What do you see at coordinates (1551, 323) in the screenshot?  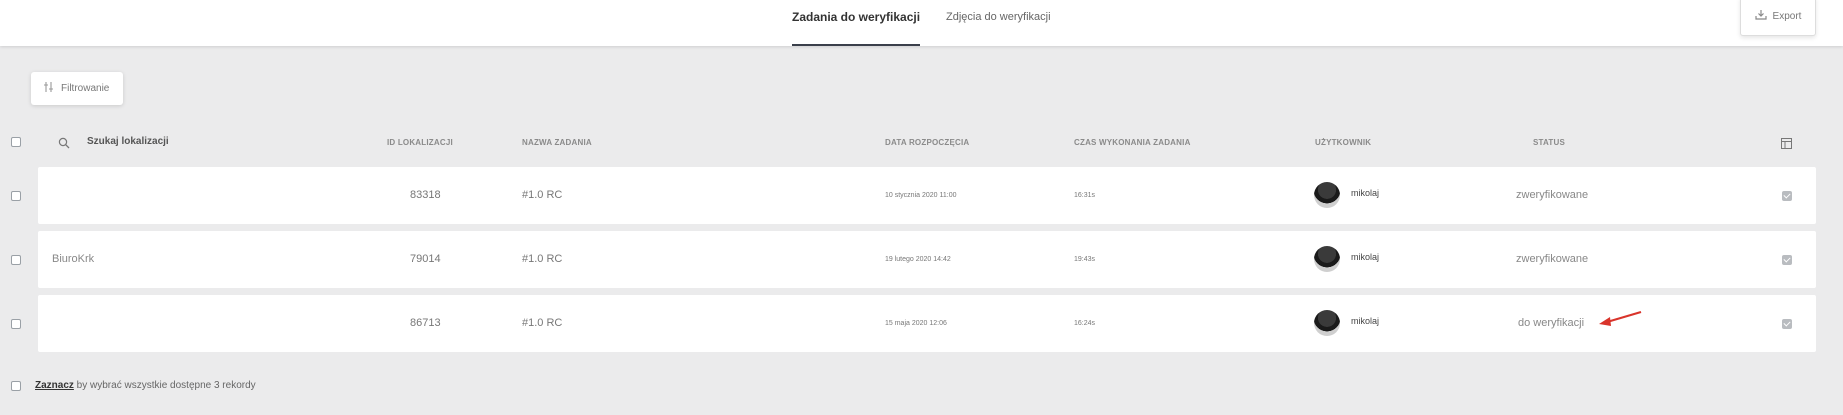 I see `cell-status: do weryfikacji` at bounding box center [1551, 323].